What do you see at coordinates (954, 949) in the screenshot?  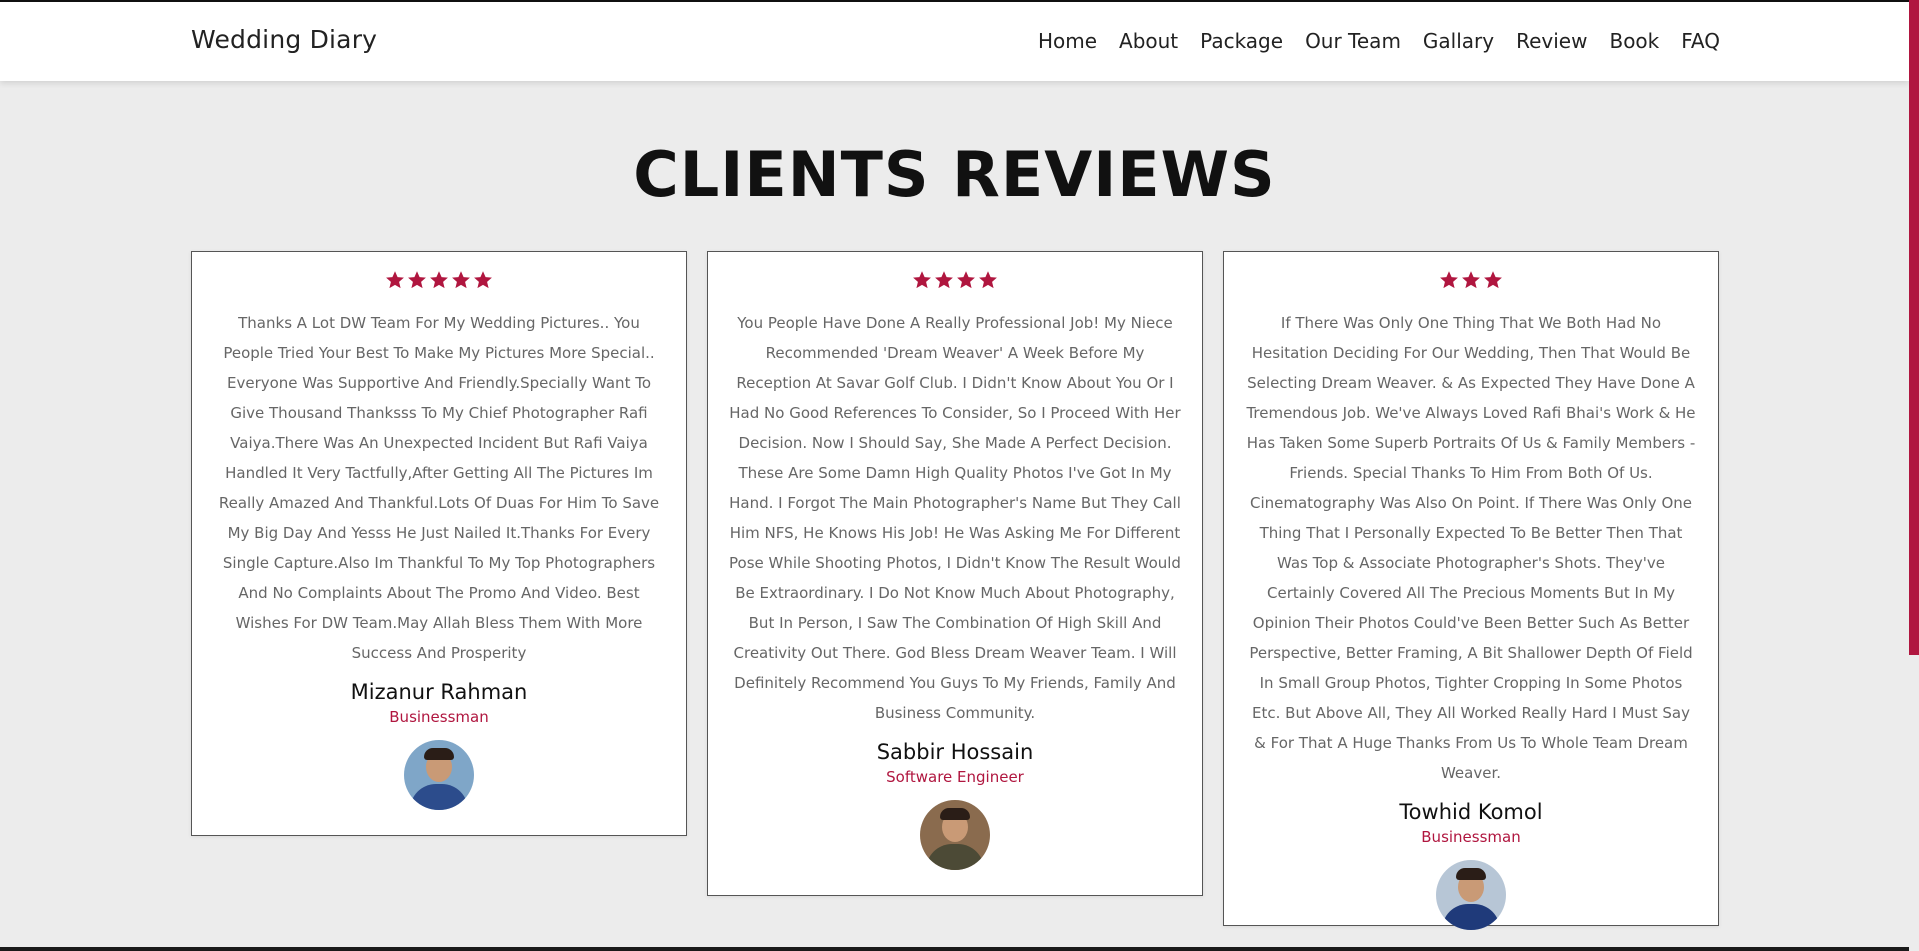 I see `bottom-border` at bounding box center [954, 949].